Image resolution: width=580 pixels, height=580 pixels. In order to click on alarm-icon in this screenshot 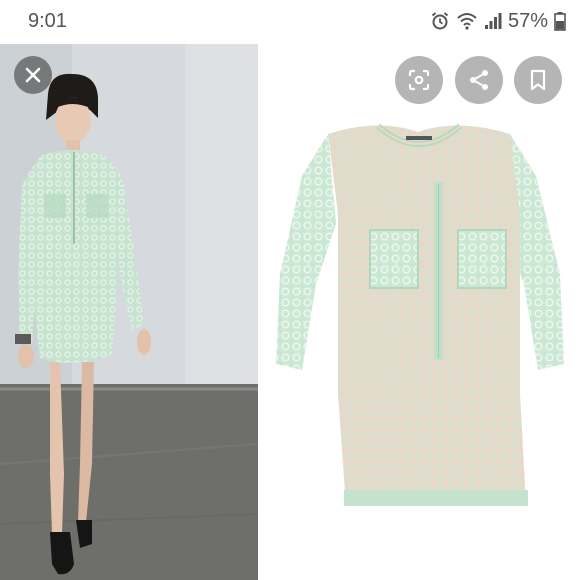, I will do `click(440, 21)`.